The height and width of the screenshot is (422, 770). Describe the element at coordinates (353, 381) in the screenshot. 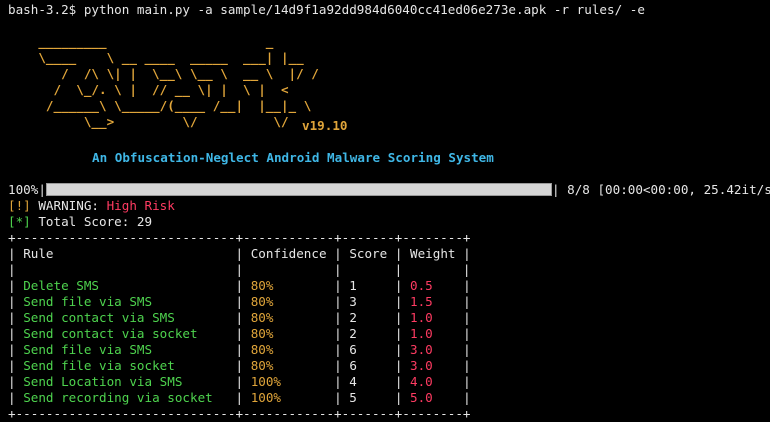

I see `score-cell: 4` at that location.